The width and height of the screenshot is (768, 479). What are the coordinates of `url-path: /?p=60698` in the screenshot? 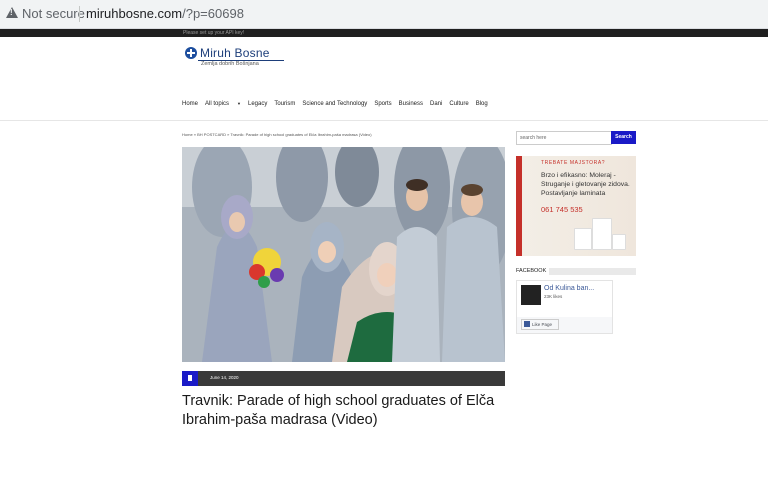 It's located at (213, 13).